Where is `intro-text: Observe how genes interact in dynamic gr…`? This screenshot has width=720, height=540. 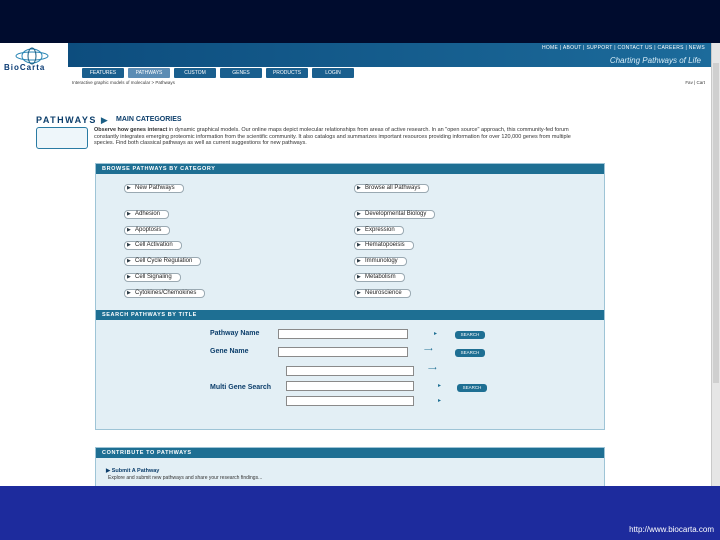
intro-text: Observe how genes interact in dynamic gr… is located at coordinates (332, 136).